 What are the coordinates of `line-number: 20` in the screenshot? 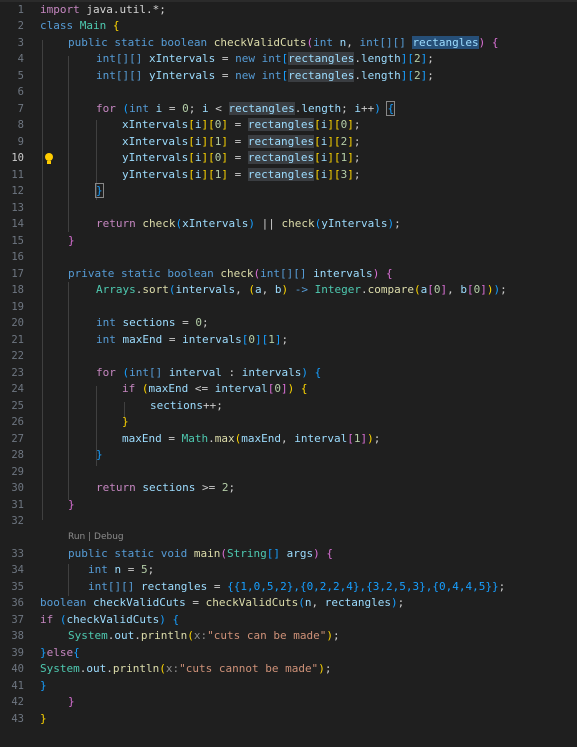 It's located at (17, 323).